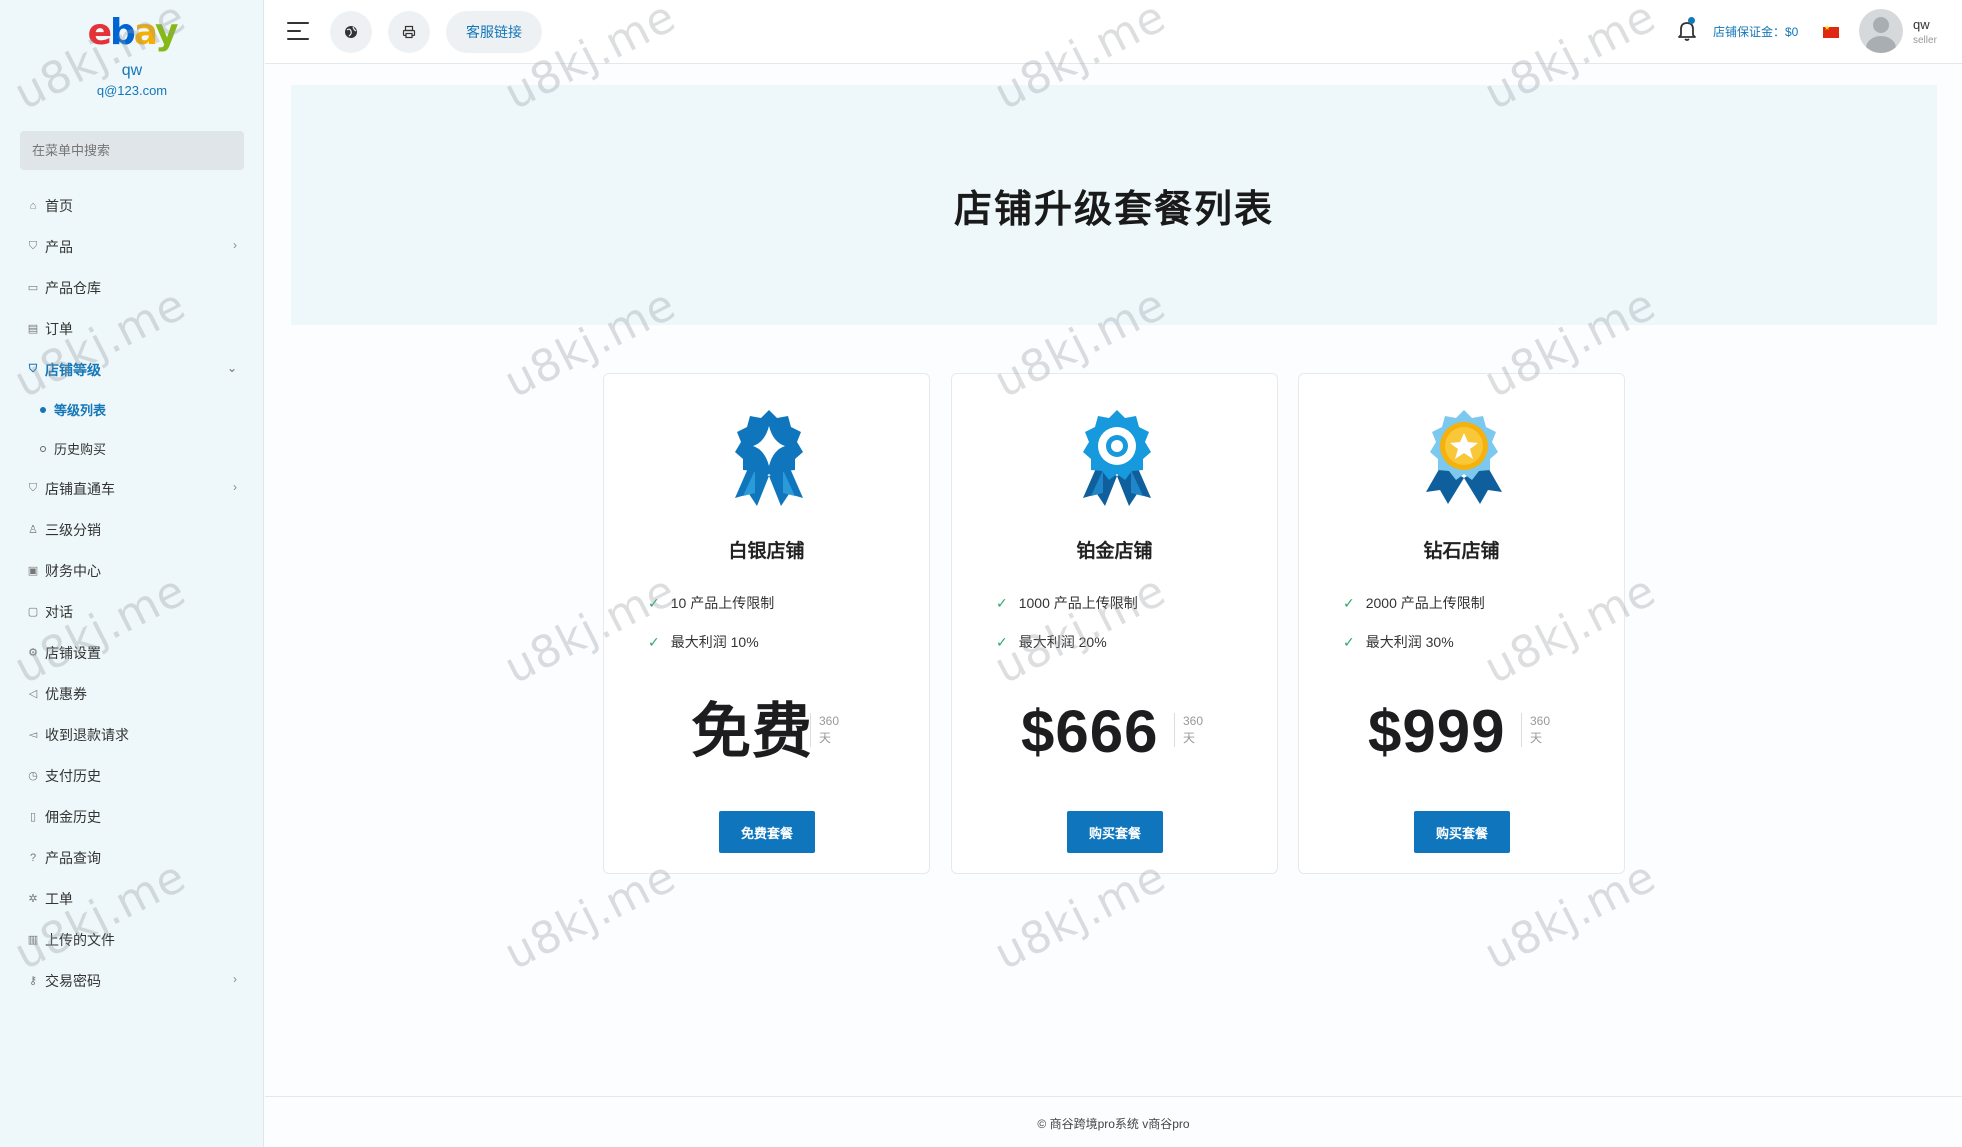  Describe the element at coordinates (1114, 551) in the screenshot. I see `plan-name: 铂金店铺` at that location.